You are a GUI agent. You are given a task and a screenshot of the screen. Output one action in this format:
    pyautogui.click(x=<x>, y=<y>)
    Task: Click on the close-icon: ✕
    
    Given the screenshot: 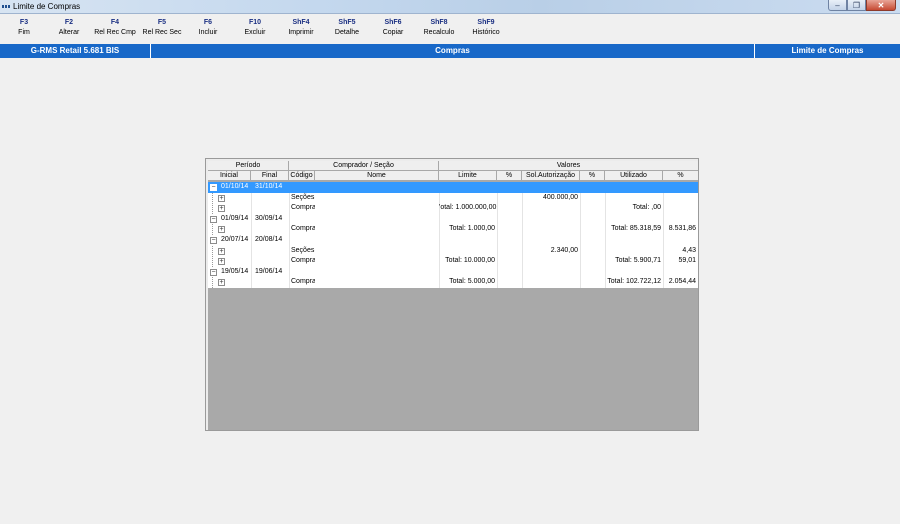 What is the action you would take?
    pyautogui.click(x=881, y=5)
    